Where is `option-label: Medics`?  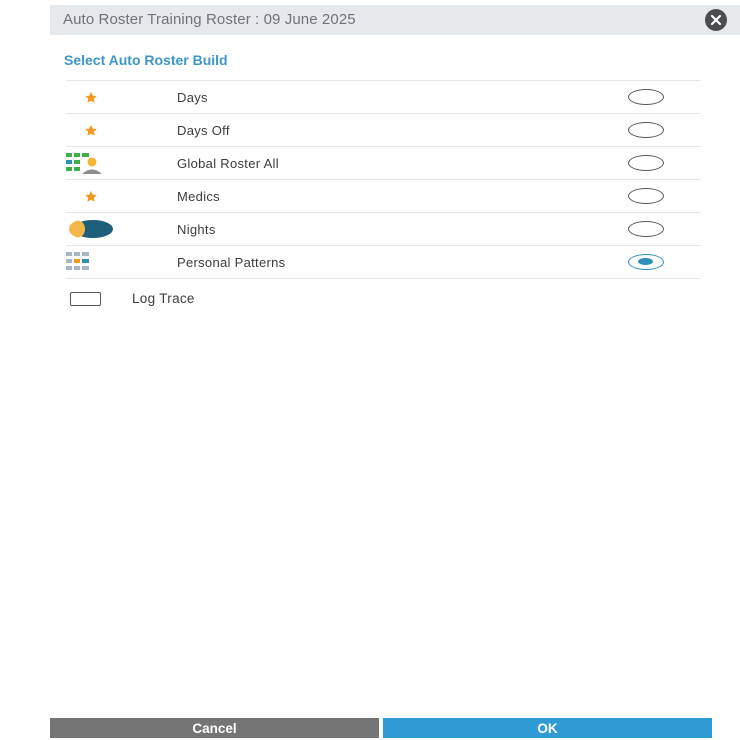
option-label: Medics is located at coordinates (198, 196).